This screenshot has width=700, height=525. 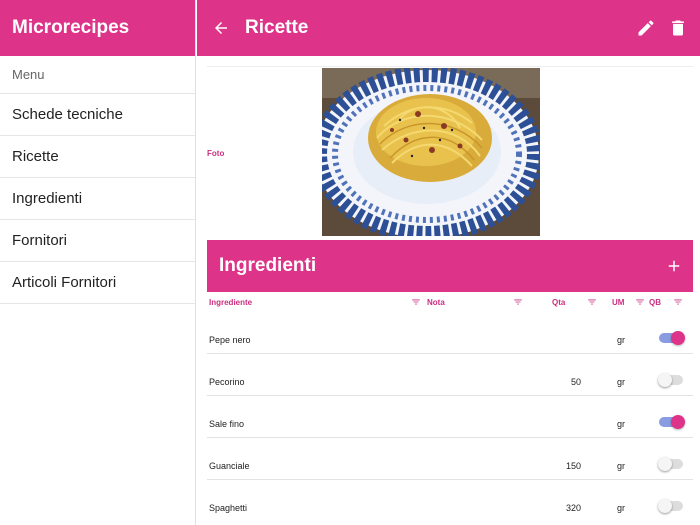 I want to click on add-ingredient-button, so click(x=674, y=266).